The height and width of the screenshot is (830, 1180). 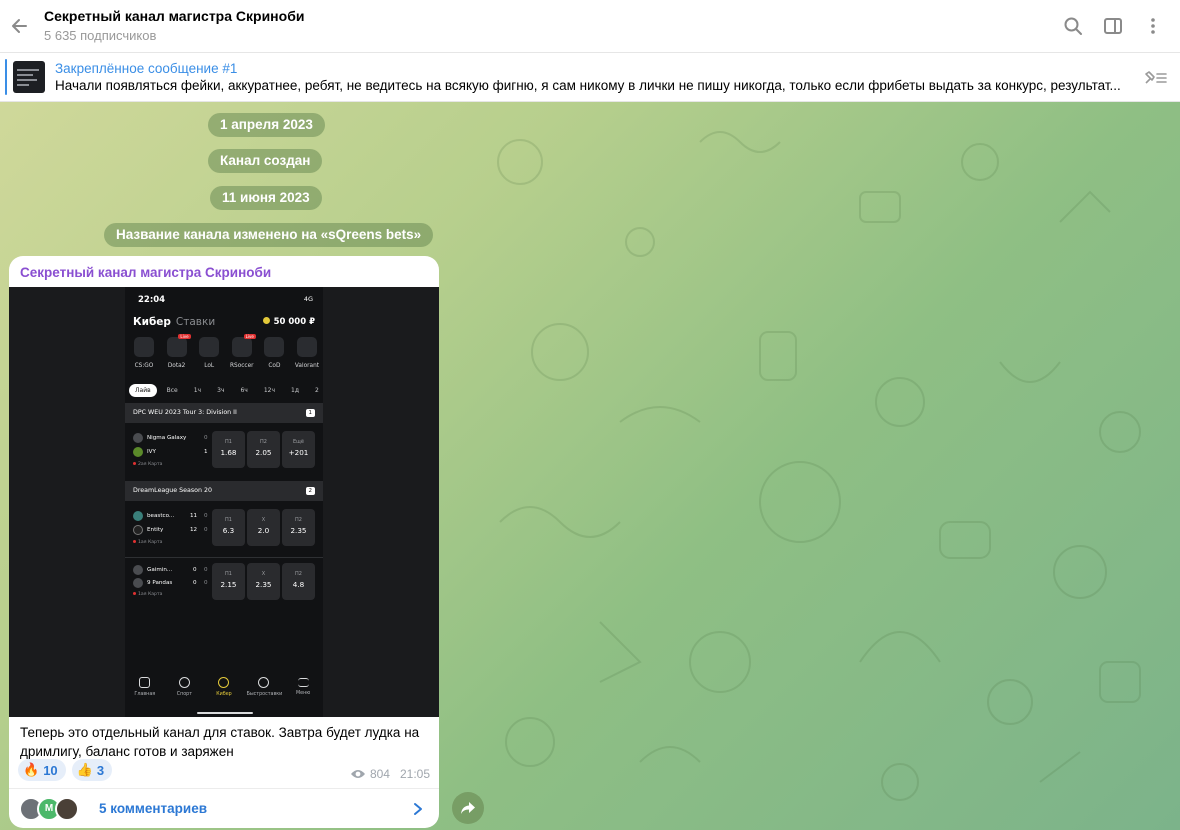 I want to click on more-button, so click(x=1153, y=26).